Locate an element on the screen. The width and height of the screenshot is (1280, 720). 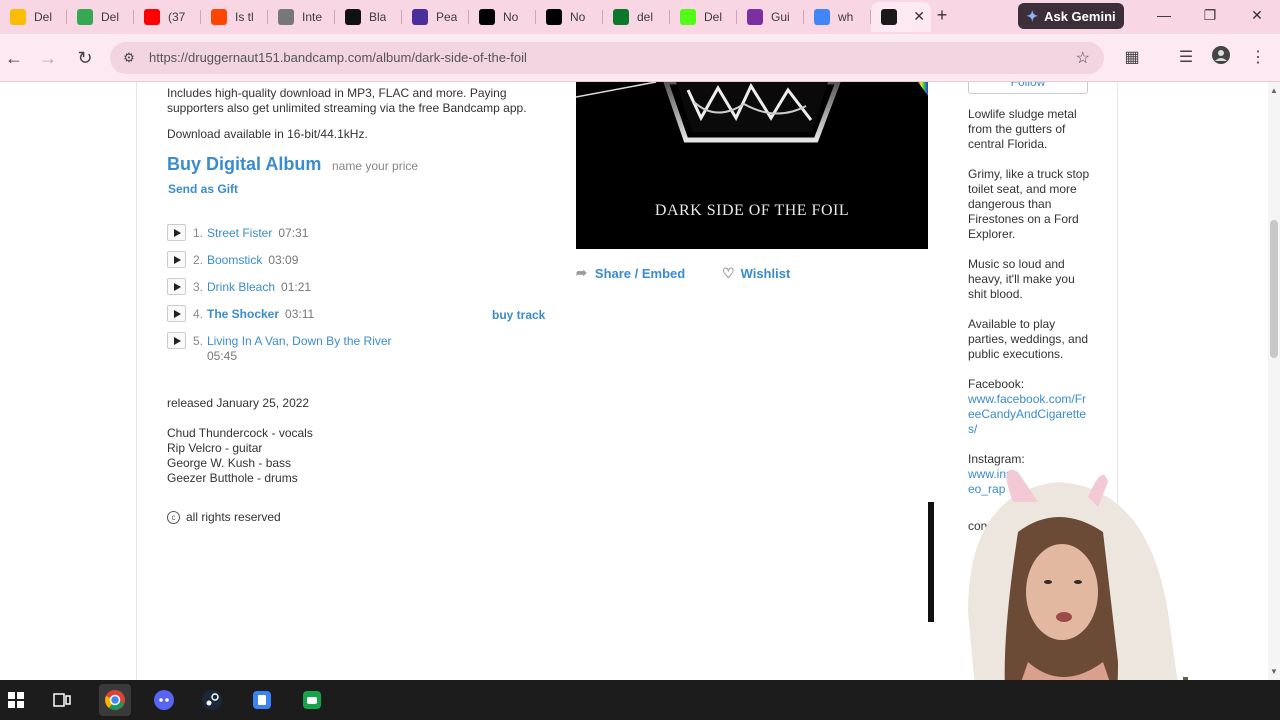
browser-tab: (37 is located at coordinates (167, 17).